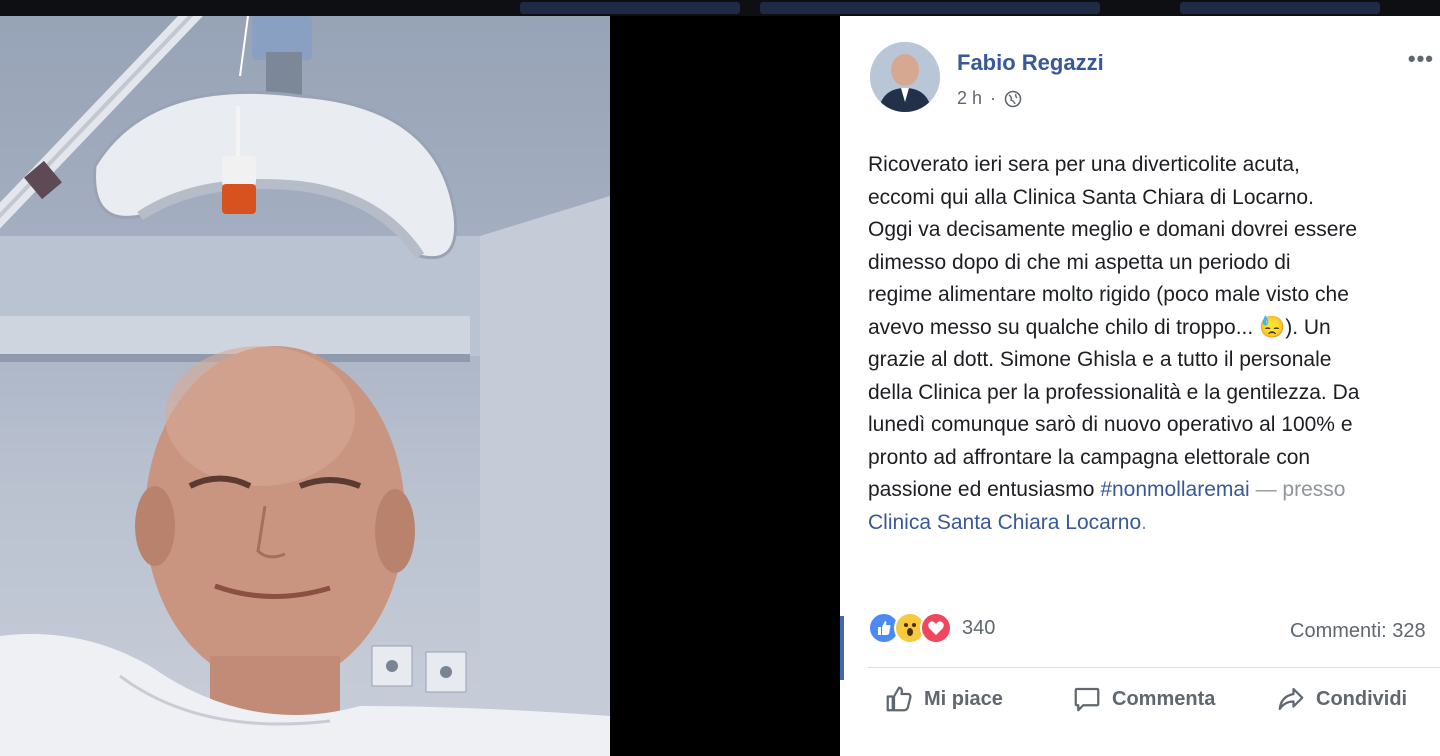 The image size is (1440, 756). I want to click on globe-icon, so click(1013, 98).